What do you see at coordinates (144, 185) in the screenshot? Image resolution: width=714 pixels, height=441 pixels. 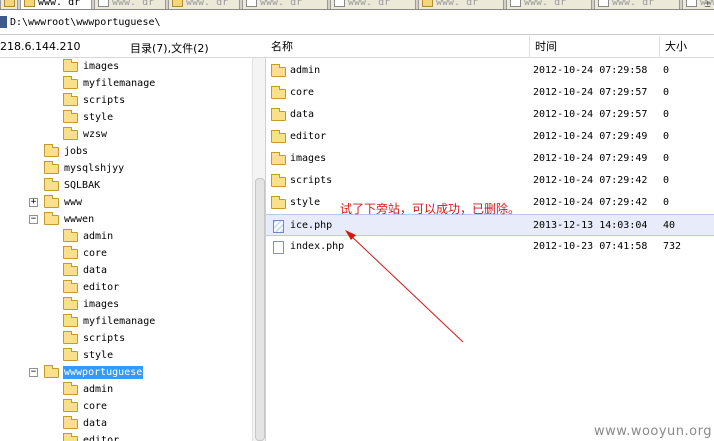 I see `tree-node-sqlbak: SQLBAK` at bounding box center [144, 185].